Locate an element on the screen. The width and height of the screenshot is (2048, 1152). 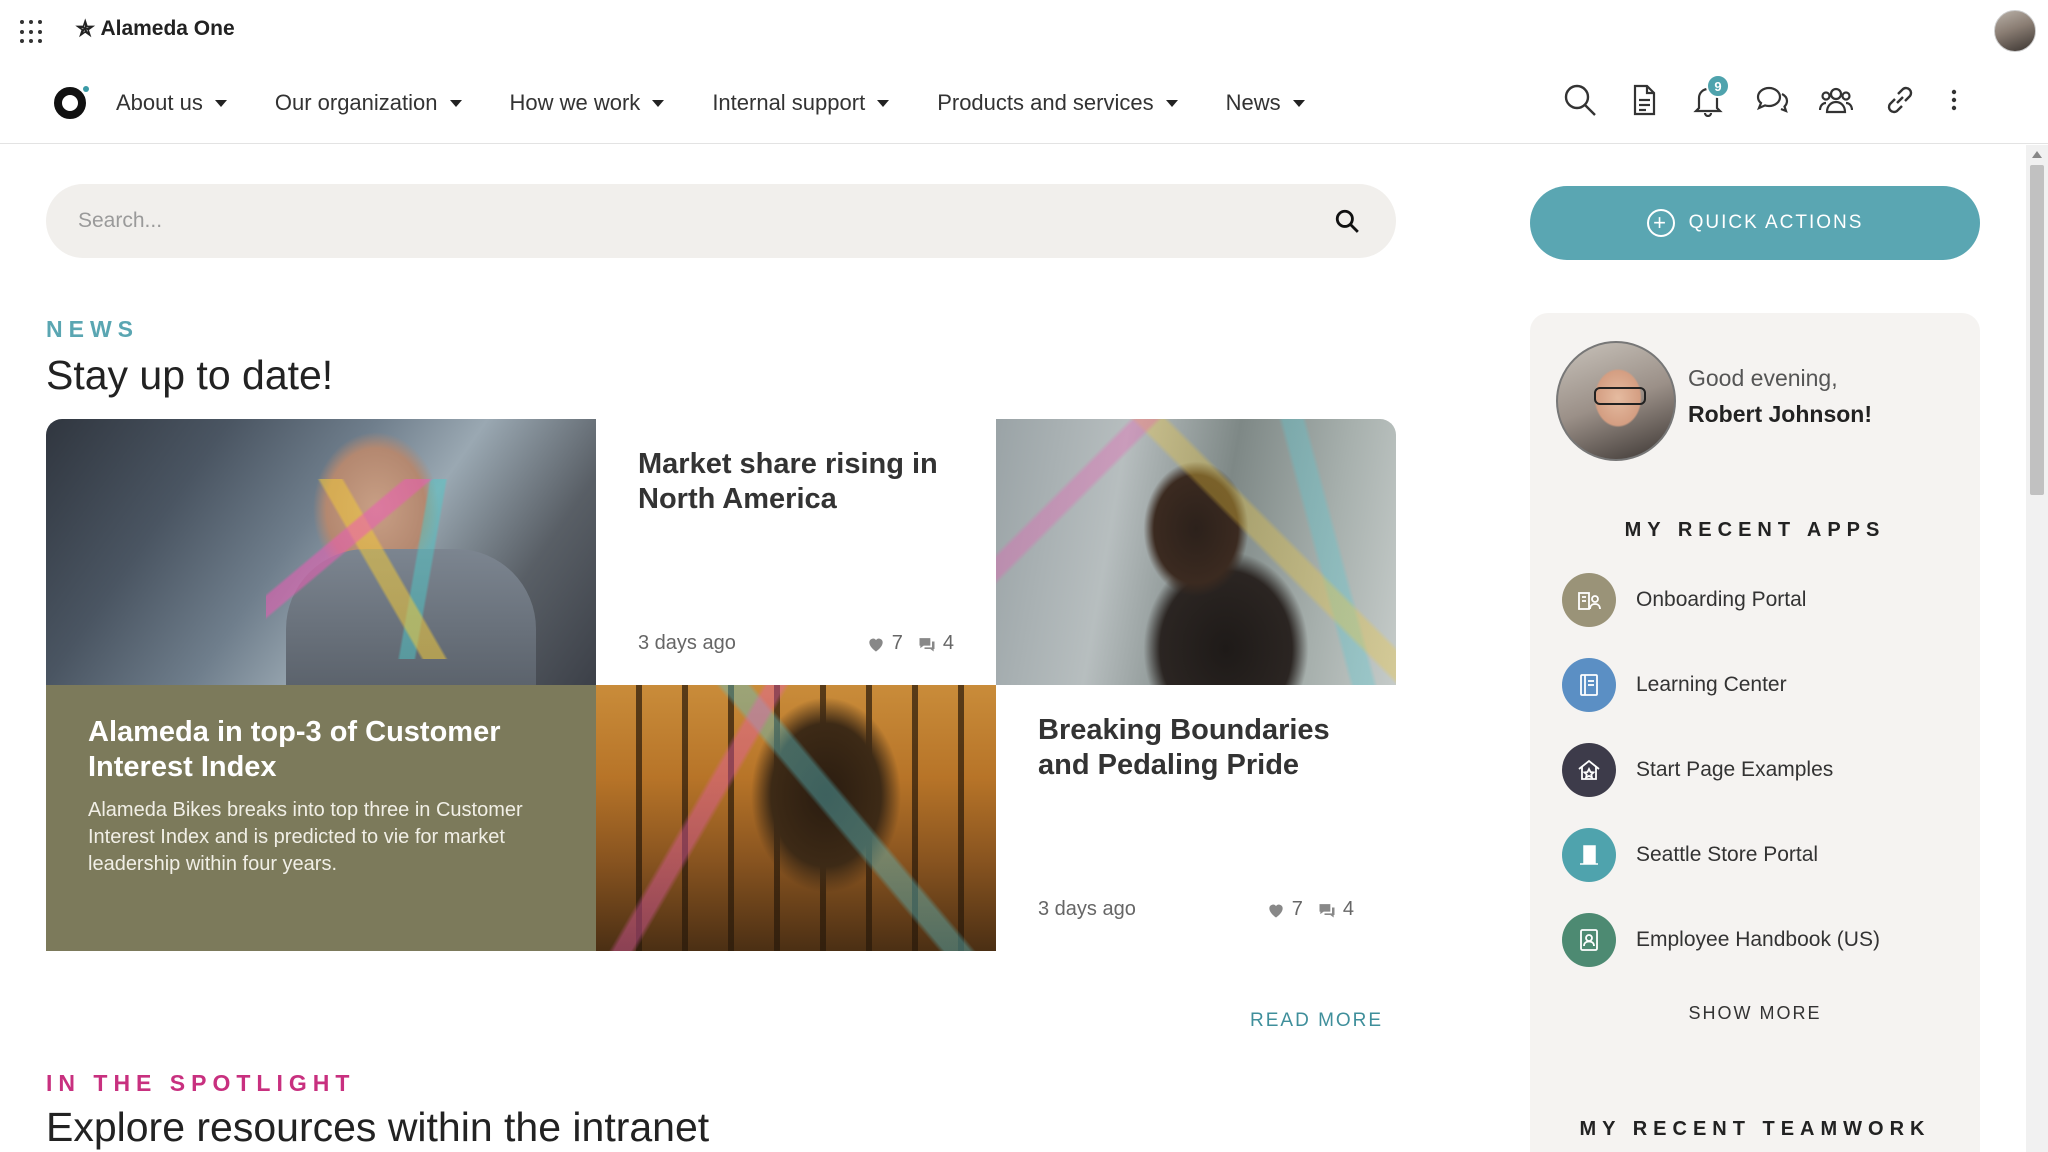
nav-how-we-work: How we work is located at coordinates (587, 103).